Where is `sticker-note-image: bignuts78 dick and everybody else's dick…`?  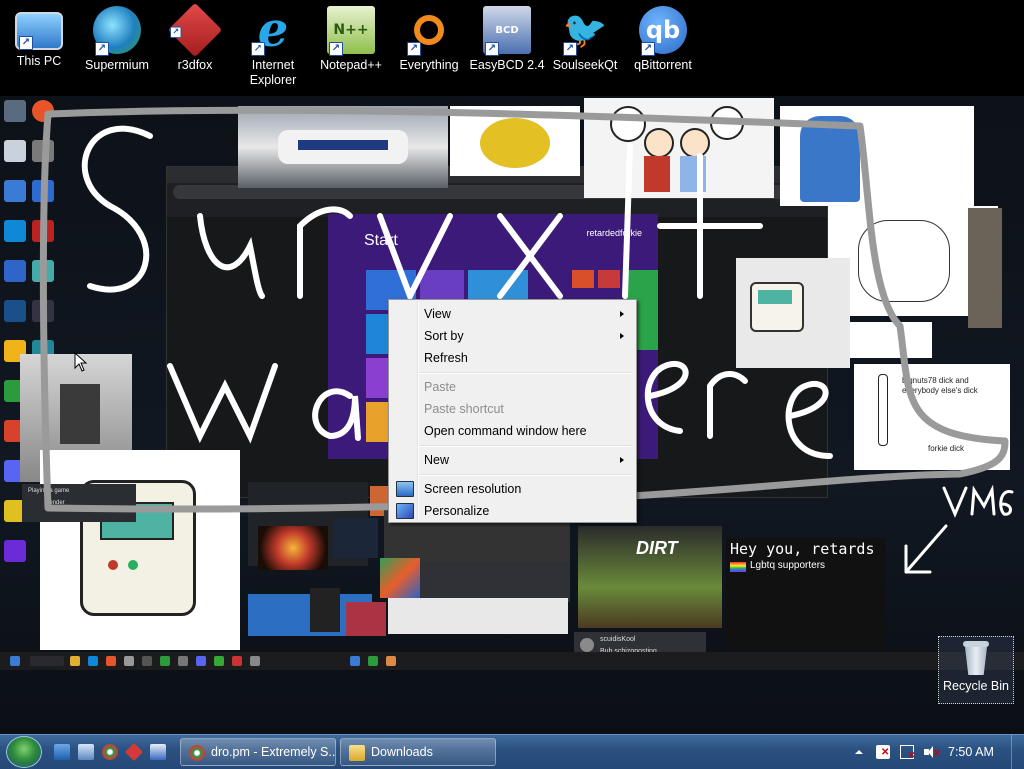
sticker-note-image: bignuts78 dick and everybody else's dick… is located at coordinates (932, 417).